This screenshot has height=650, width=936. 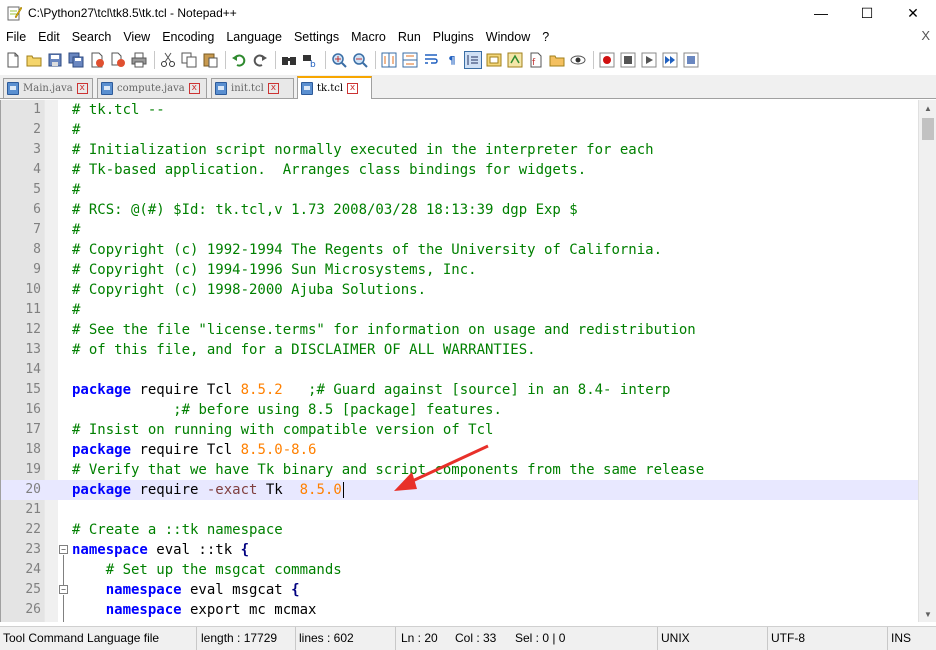 What do you see at coordinates (55, 60) in the screenshot?
I see `save-icon` at bounding box center [55, 60].